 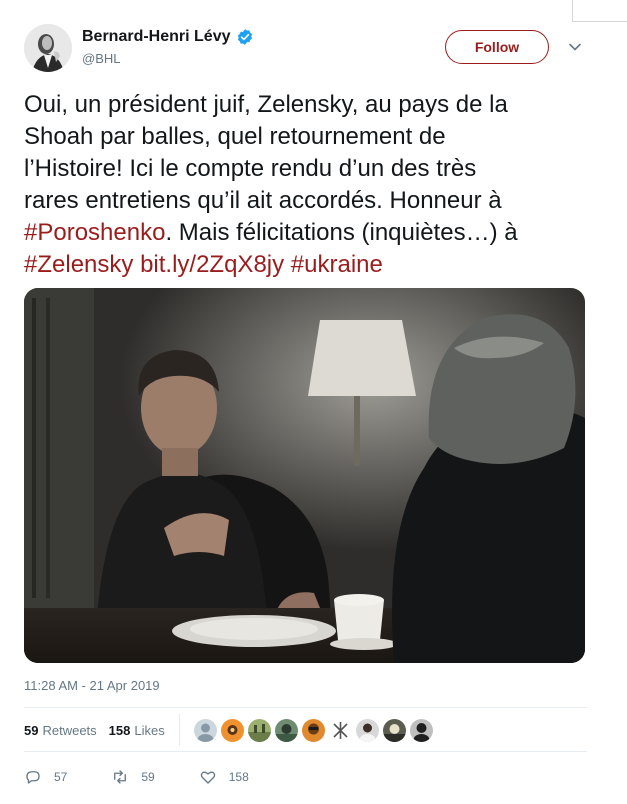 What do you see at coordinates (148, 777) in the screenshot?
I see `retweet-count: 59` at bounding box center [148, 777].